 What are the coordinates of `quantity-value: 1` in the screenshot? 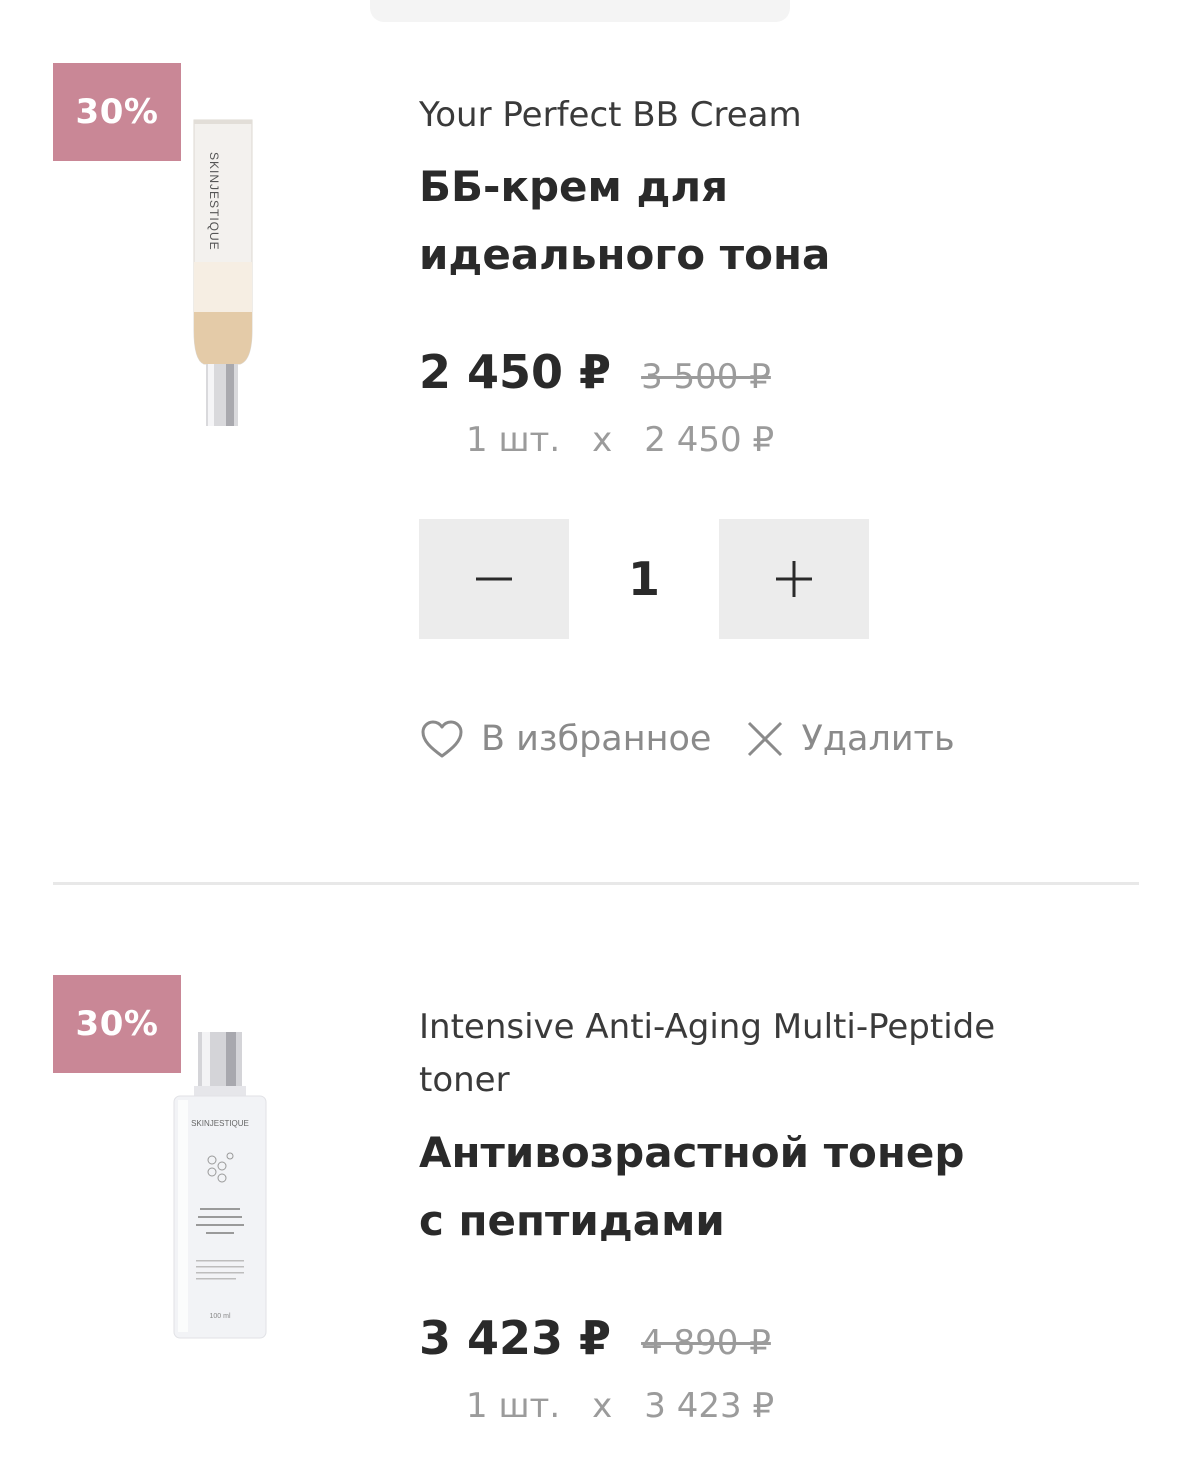 It's located at (644, 579).